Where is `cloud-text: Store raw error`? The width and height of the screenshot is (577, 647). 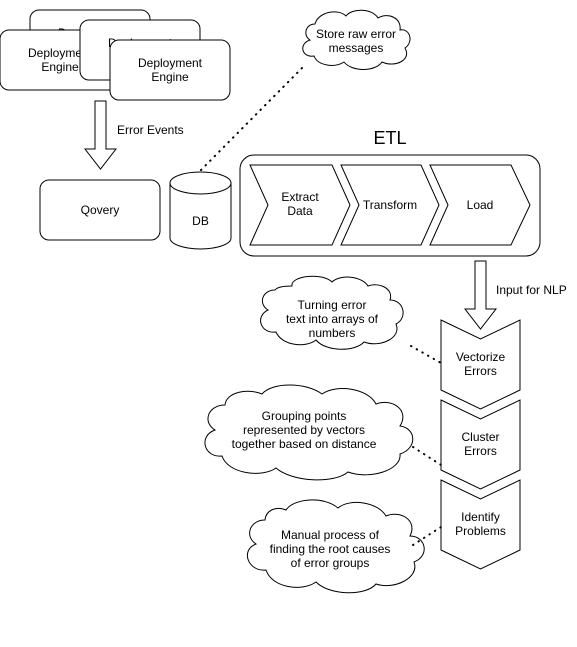
cloud-text: Store raw error is located at coordinates (356, 34).